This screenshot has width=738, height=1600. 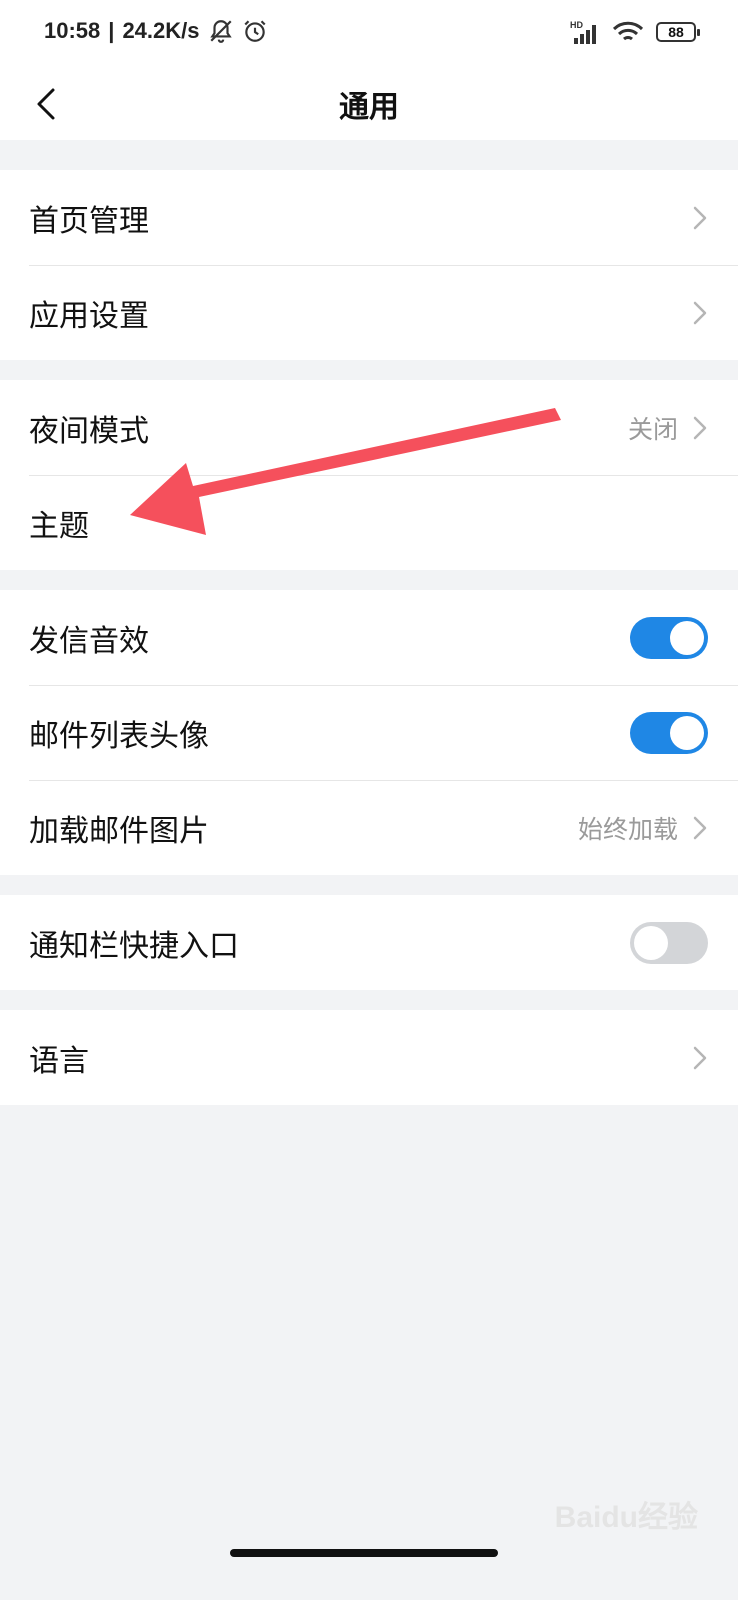 What do you see at coordinates (678, 32) in the screenshot?
I see `battery-indicator: 88` at bounding box center [678, 32].